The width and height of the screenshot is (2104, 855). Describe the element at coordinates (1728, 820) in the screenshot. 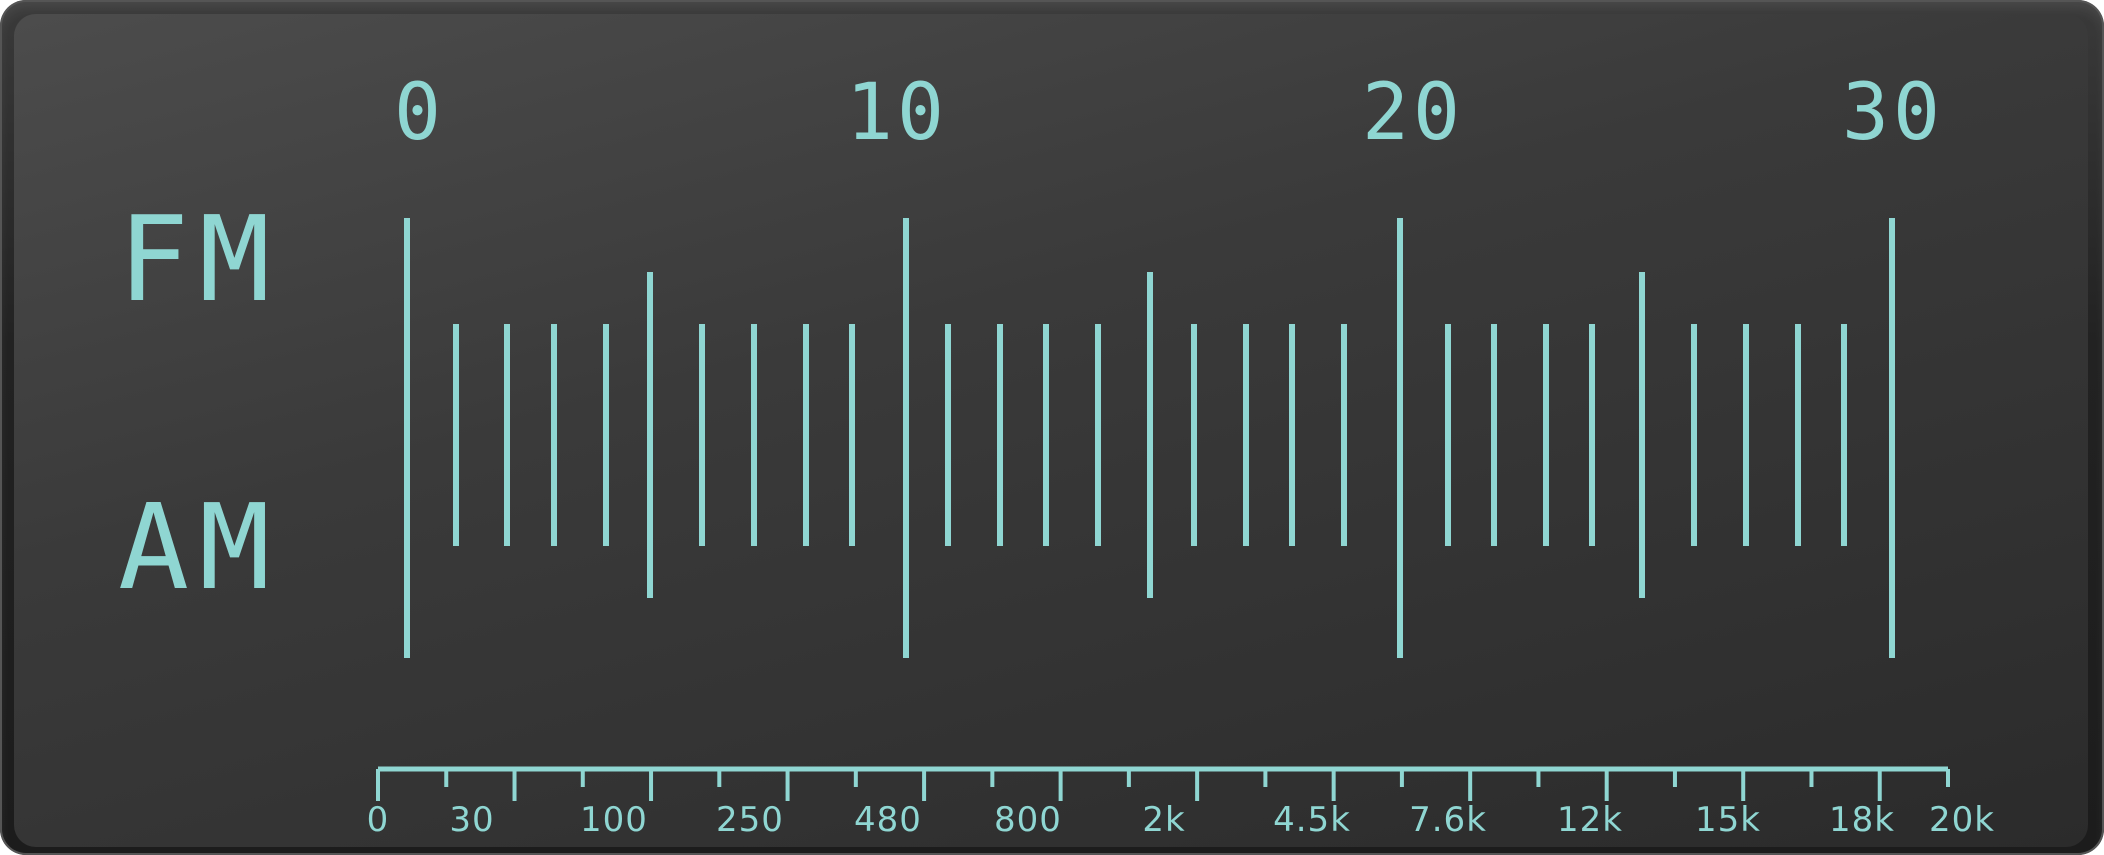

I see `frequency-label: 15k` at that location.